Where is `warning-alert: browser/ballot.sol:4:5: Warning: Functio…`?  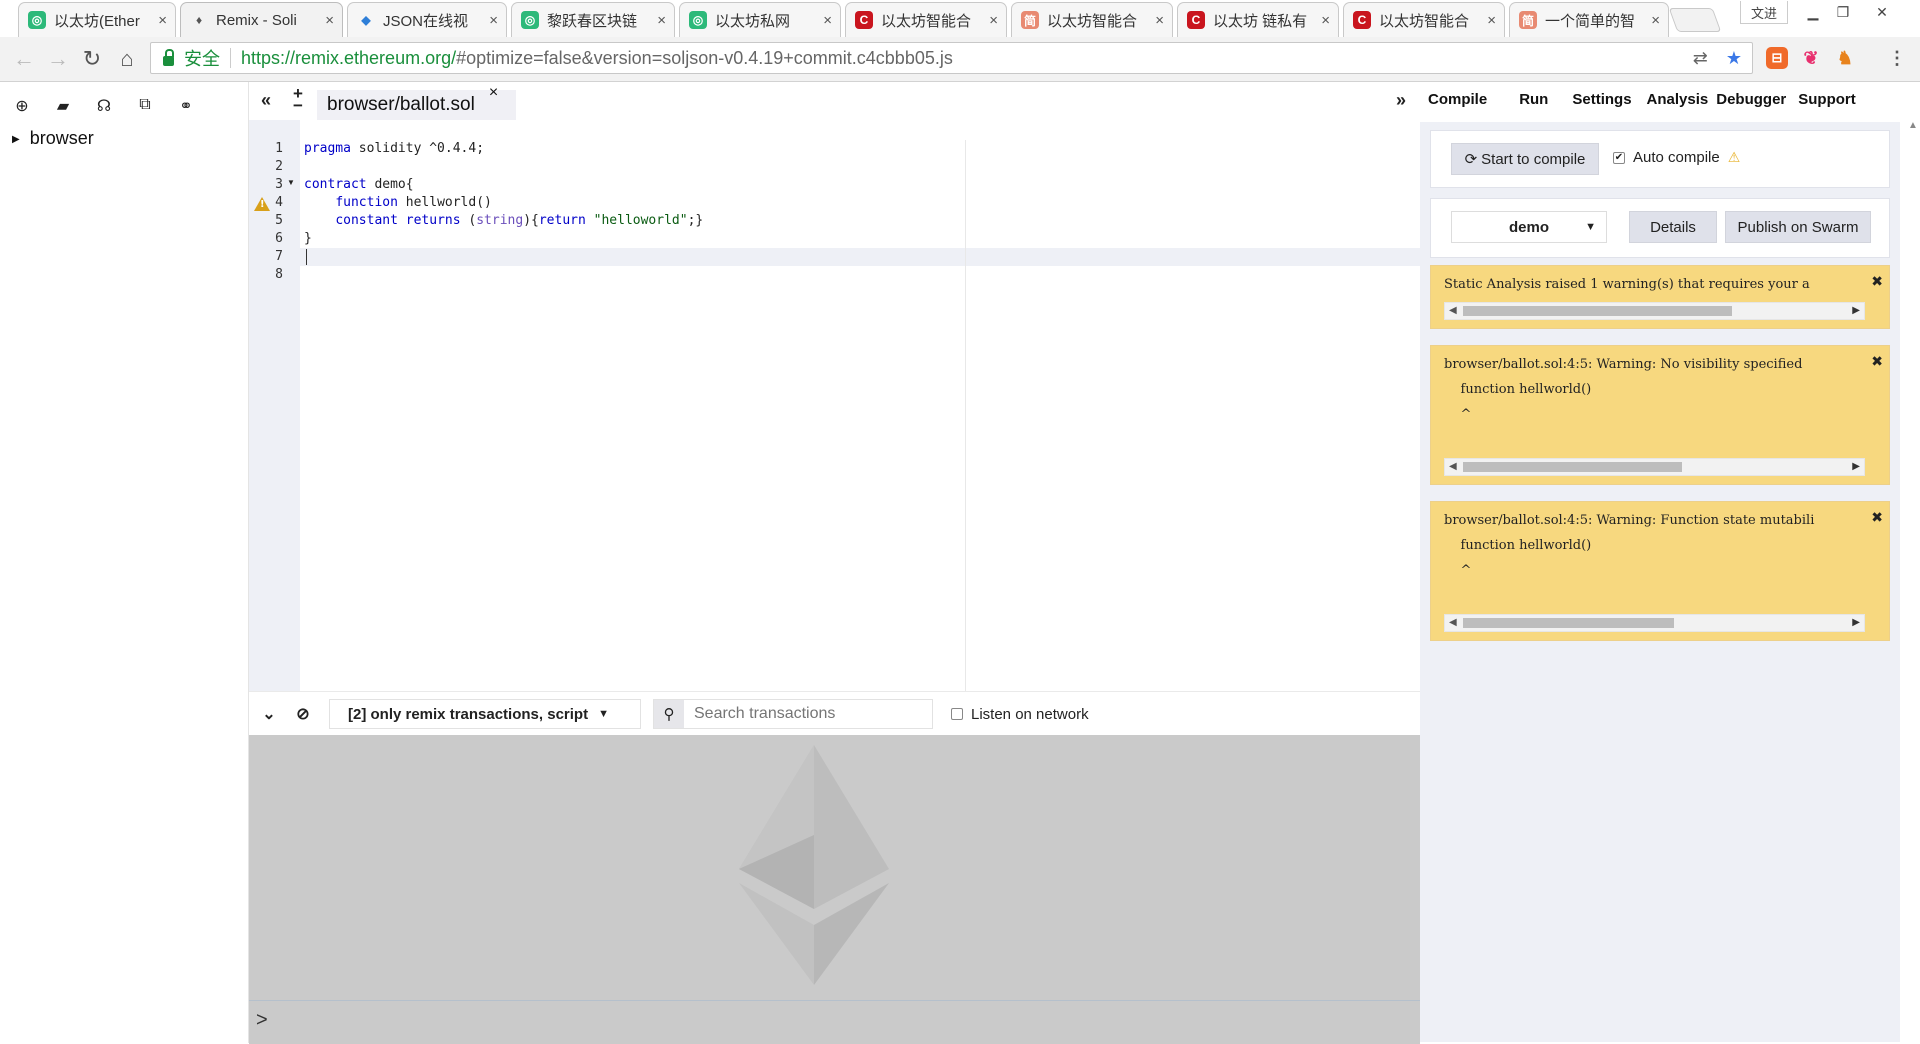
warning-alert: browser/ballot.sol:4:5: Warning: Functio… is located at coordinates (1660, 571).